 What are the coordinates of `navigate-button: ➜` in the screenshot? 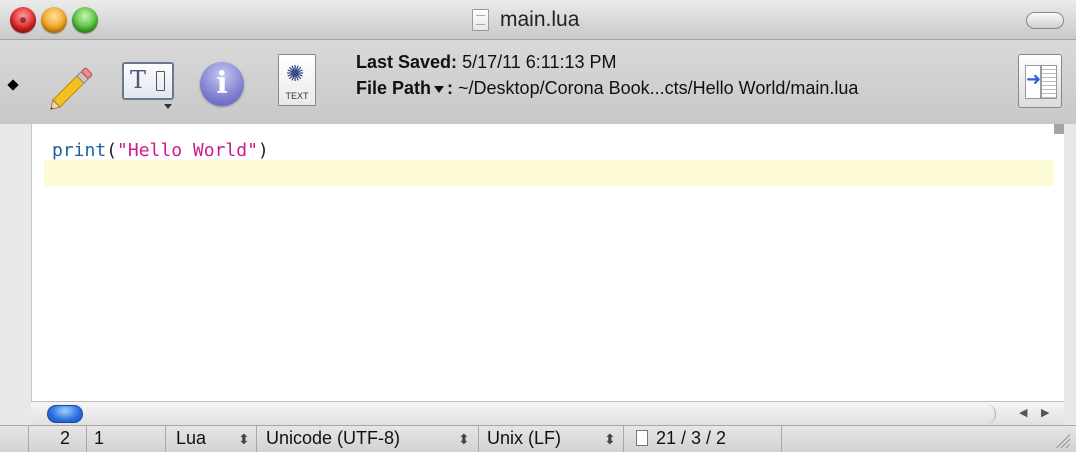 It's located at (1040, 81).